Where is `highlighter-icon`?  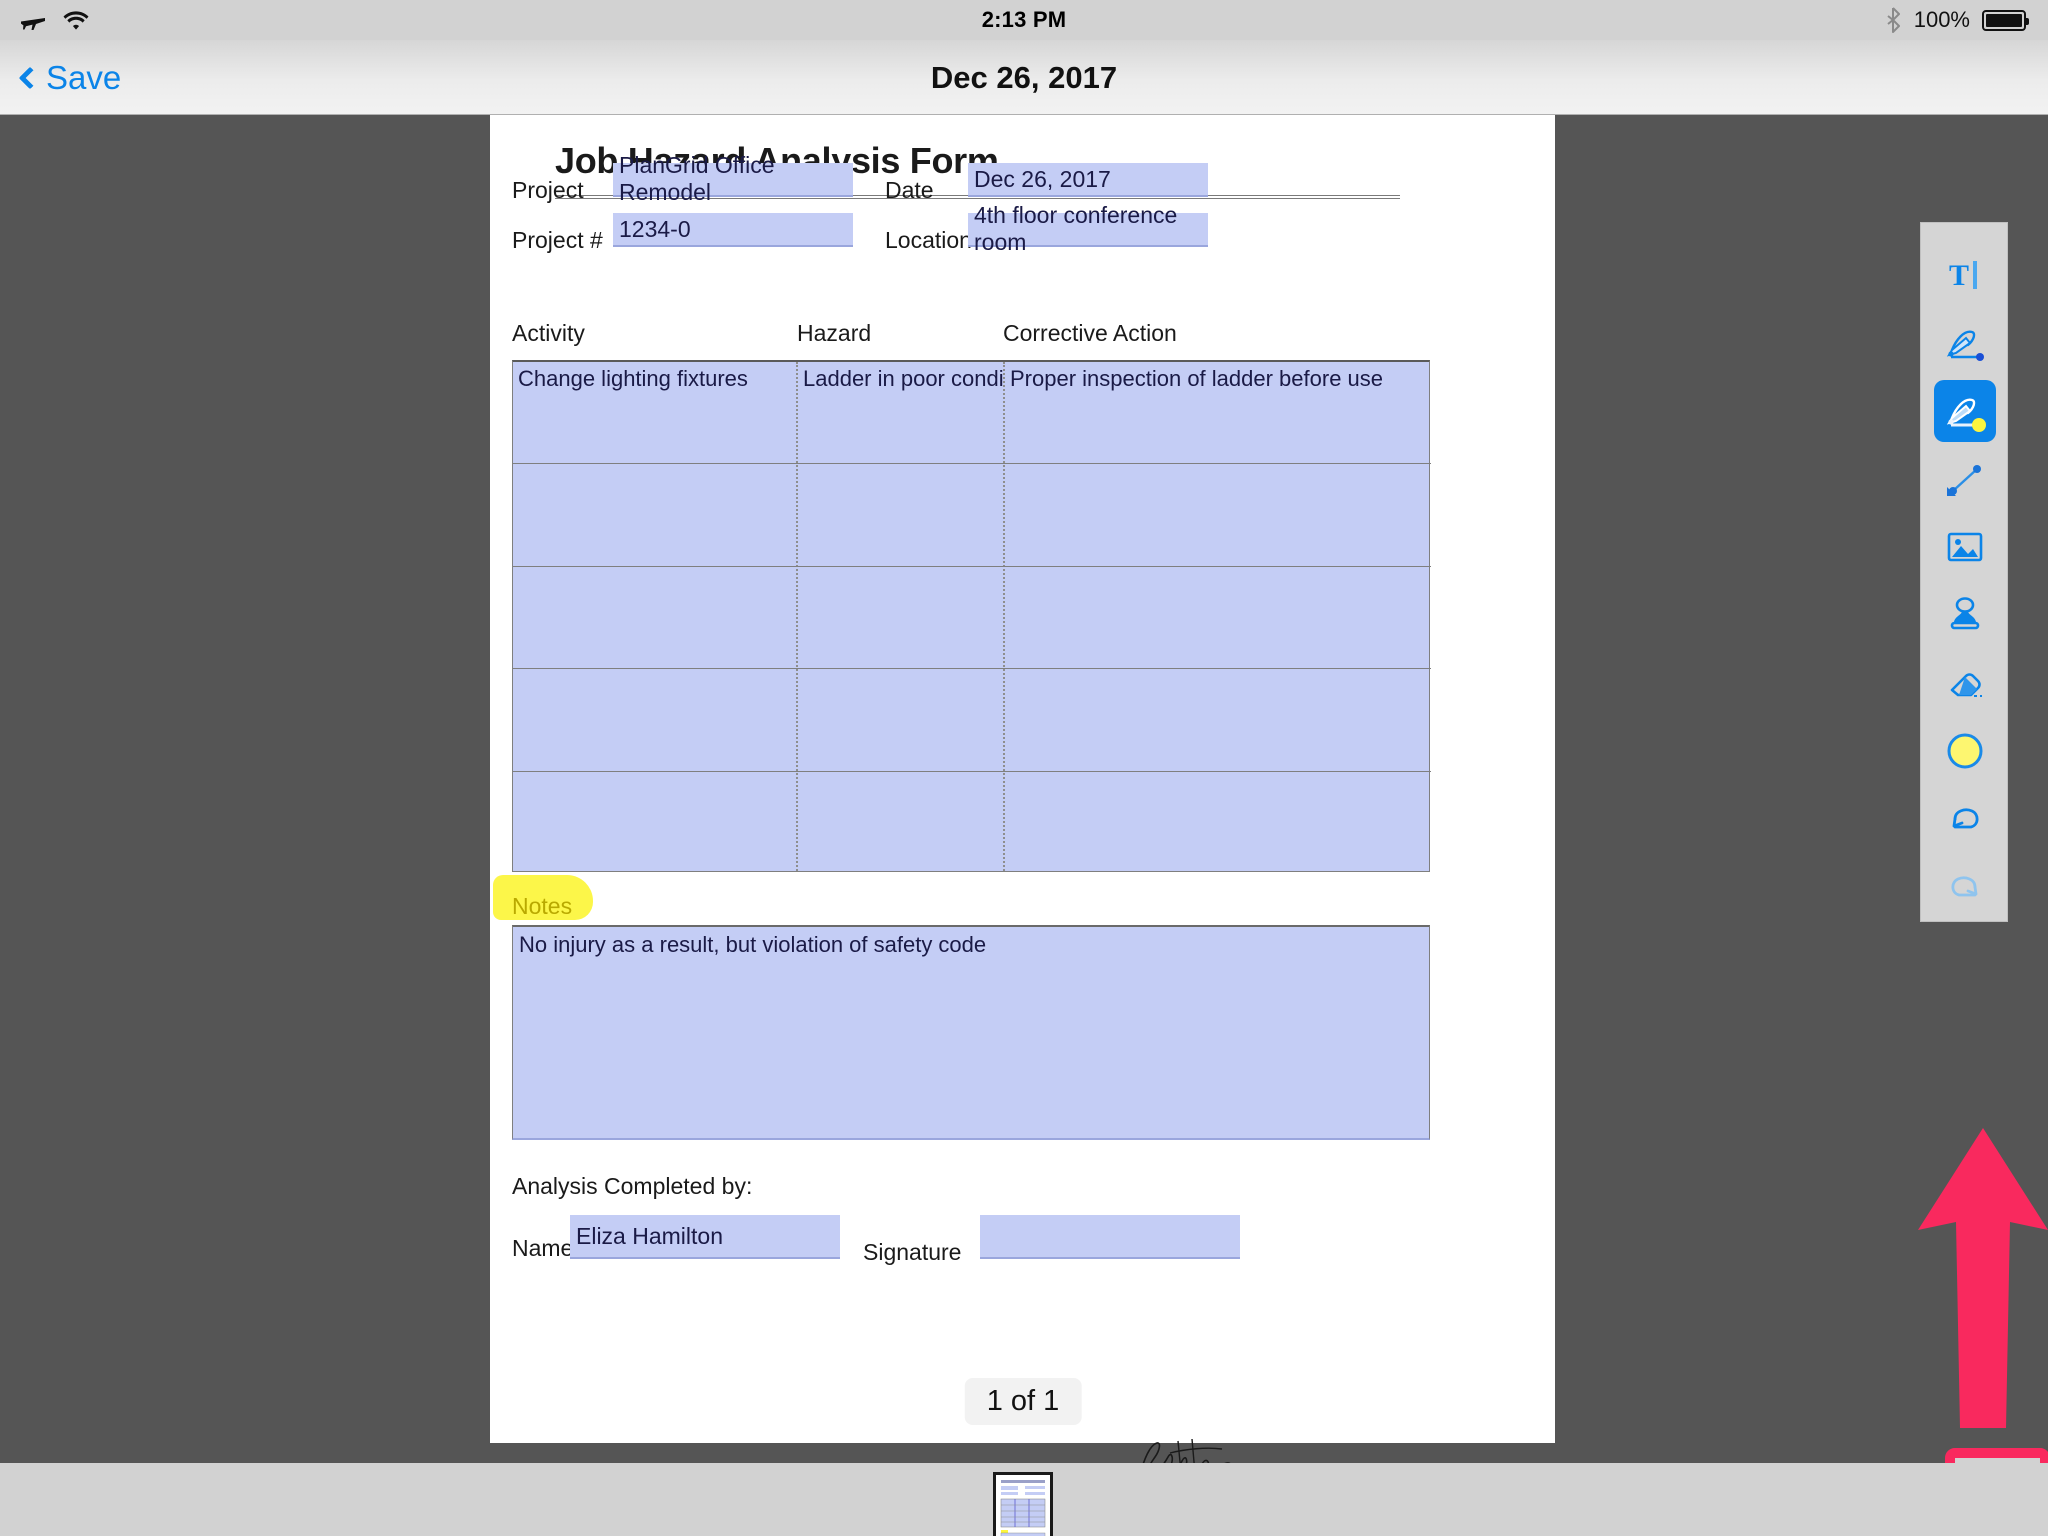
highlighter-icon is located at coordinates (1965, 411).